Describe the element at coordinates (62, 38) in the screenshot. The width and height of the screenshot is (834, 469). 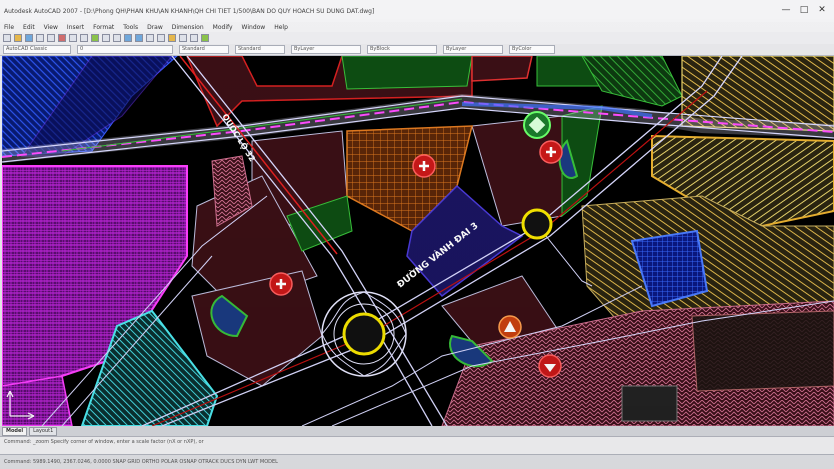
I see `cut-icon` at that location.